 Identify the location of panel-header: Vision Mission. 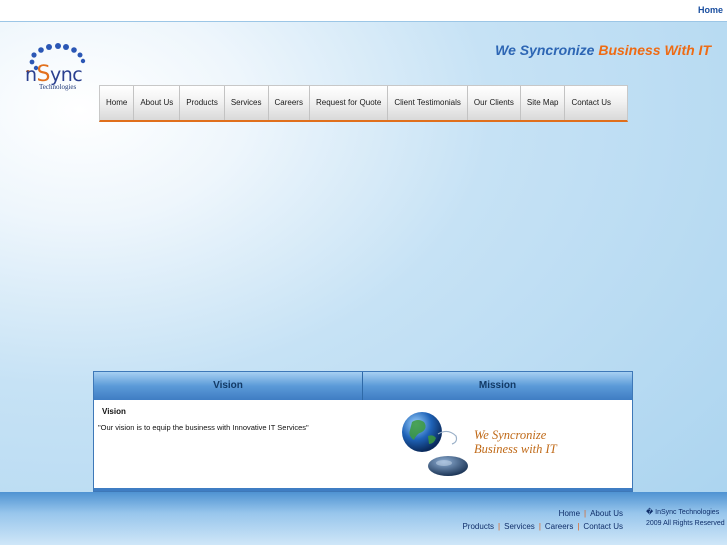
(363, 386).